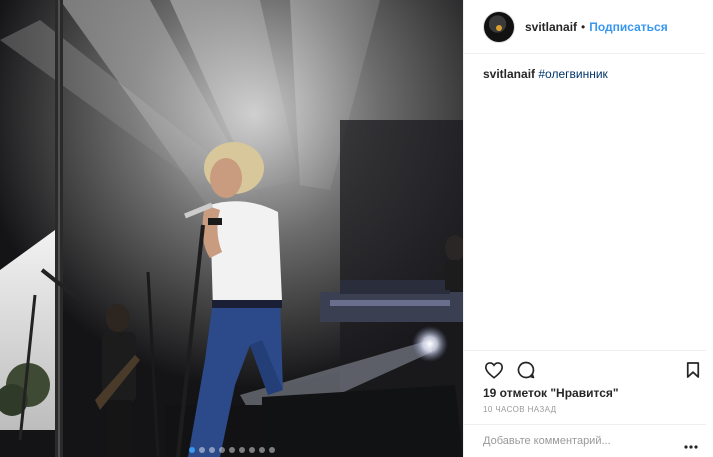 This screenshot has width=713, height=457. I want to click on more-options-icon, so click(691, 442).